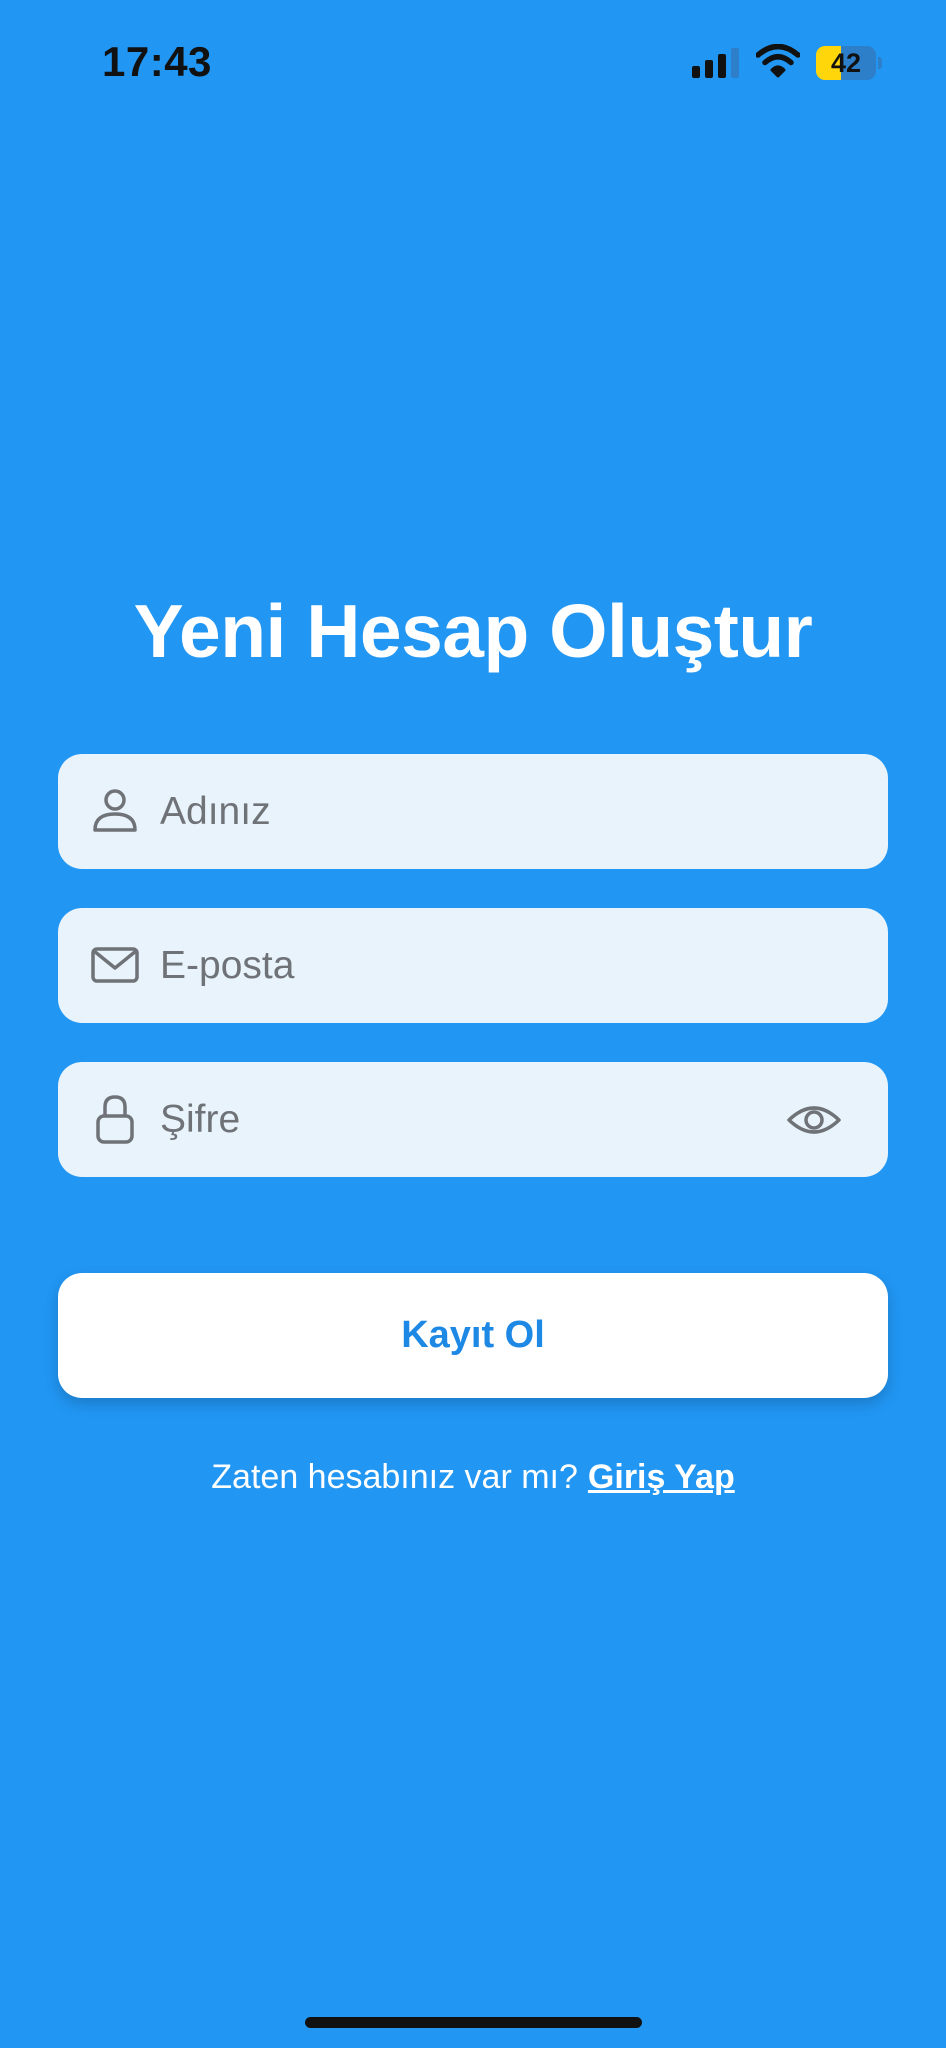 The width and height of the screenshot is (946, 2048). What do you see at coordinates (473, 62) in the screenshot?
I see `status-bar: 17:43 42` at bounding box center [473, 62].